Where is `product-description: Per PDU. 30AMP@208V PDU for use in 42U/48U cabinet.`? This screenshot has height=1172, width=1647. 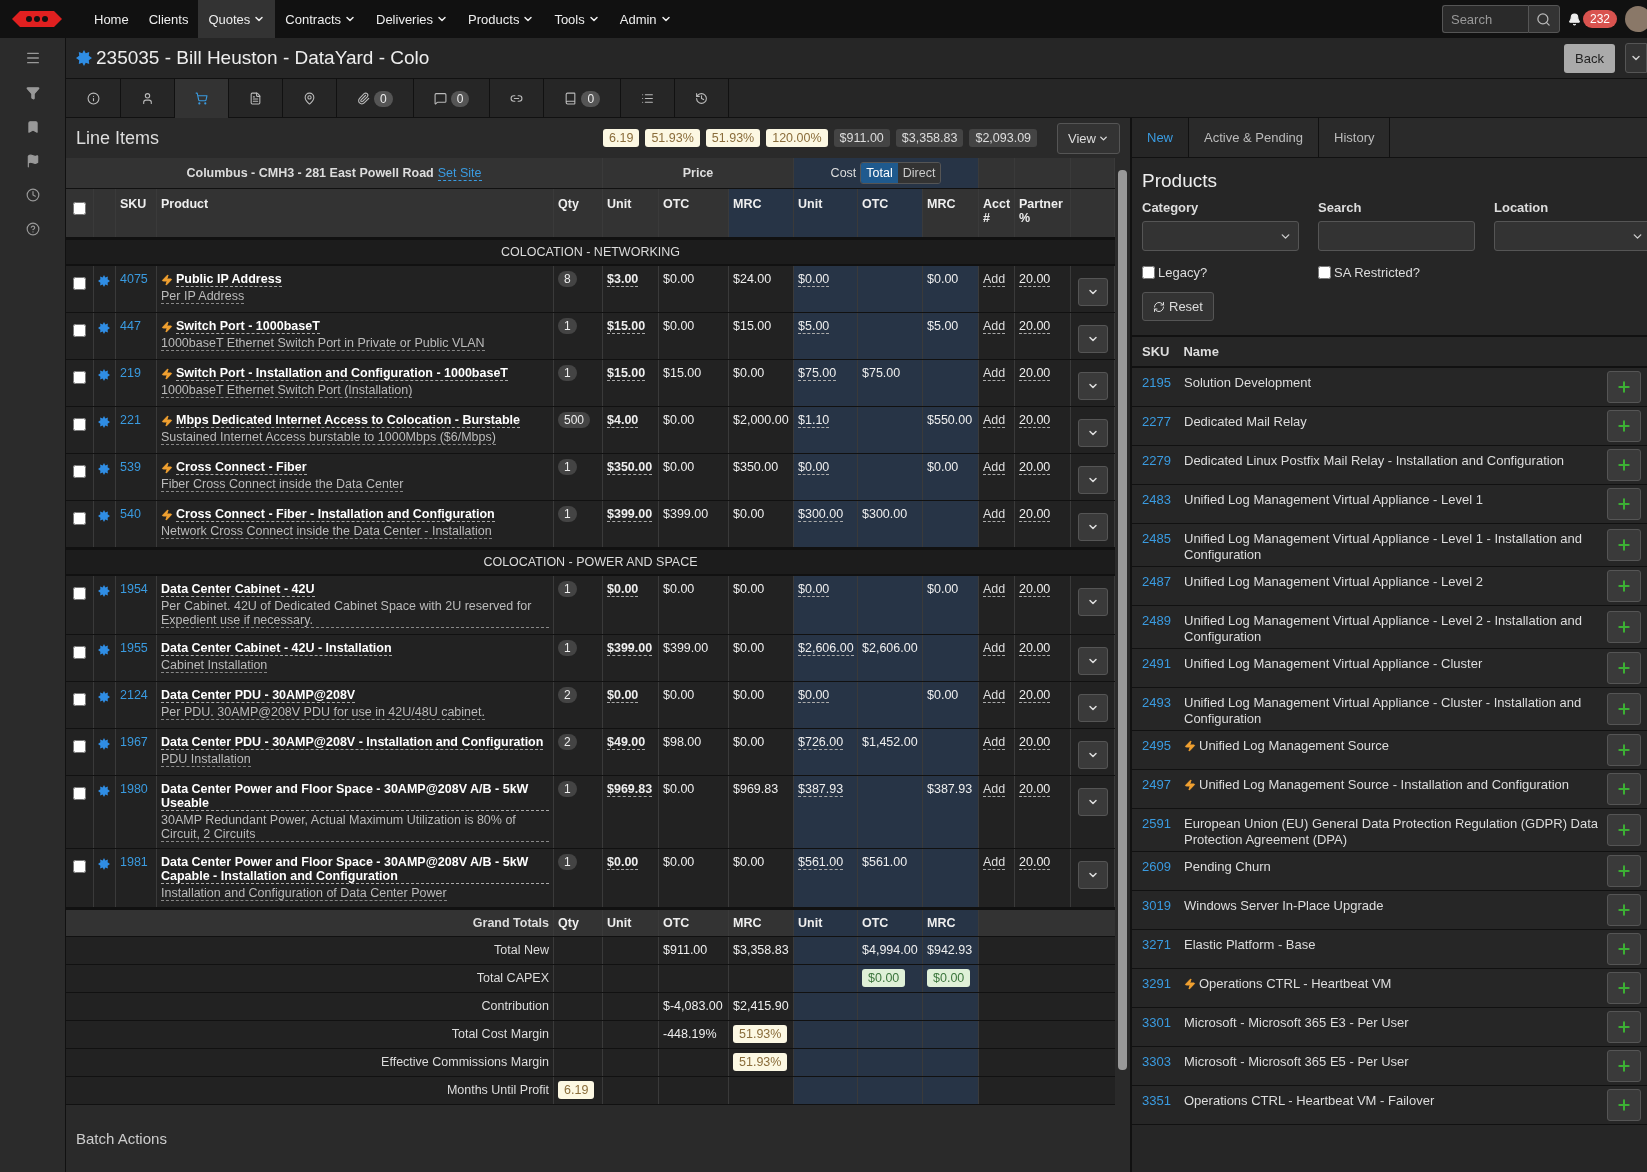 product-description: Per PDU. 30AMP@208V PDU for use in 42U/48U cabinet. is located at coordinates (323, 712).